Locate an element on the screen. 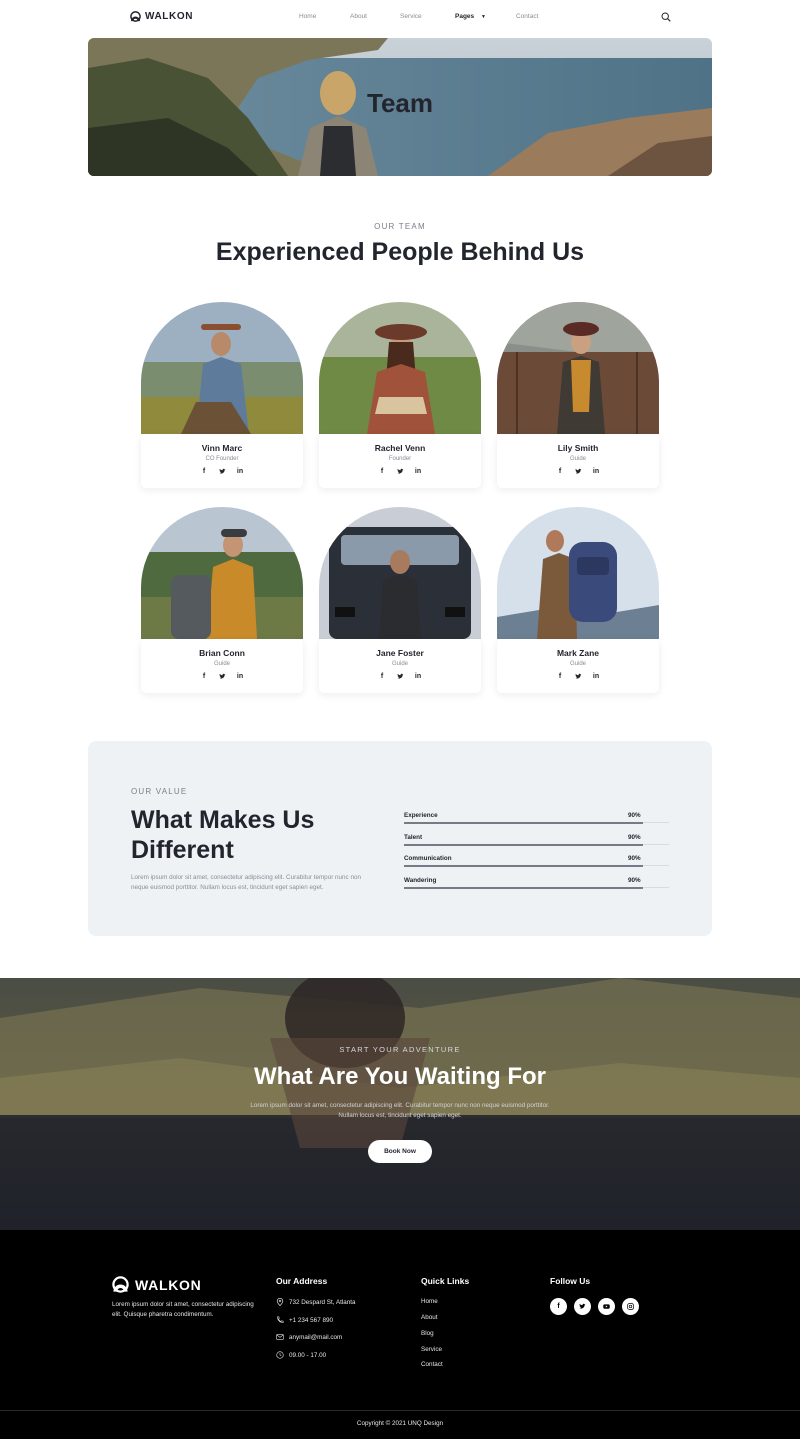 The image size is (800, 1439). footer-link-blog: Blog is located at coordinates (427, 1333).